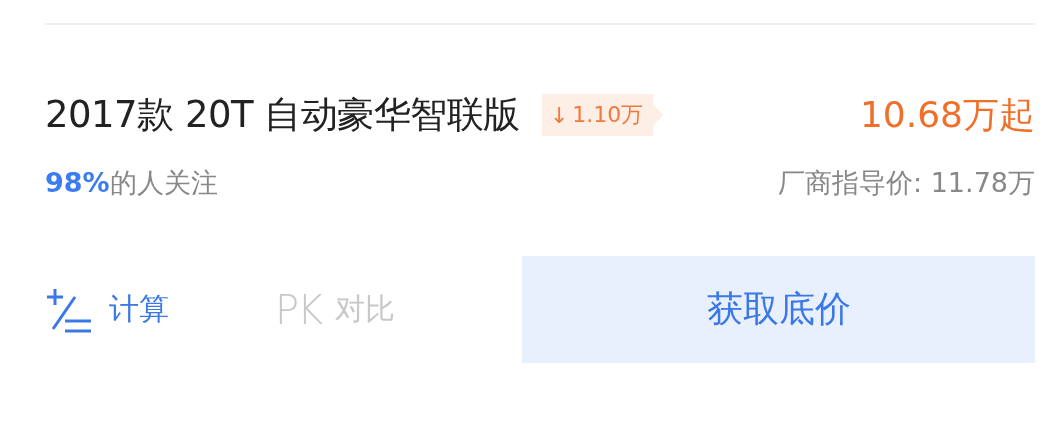 The image size is (1051, 435). I want to click on guide-price: 厂商指导价: 11.78万, so click(906, 183).